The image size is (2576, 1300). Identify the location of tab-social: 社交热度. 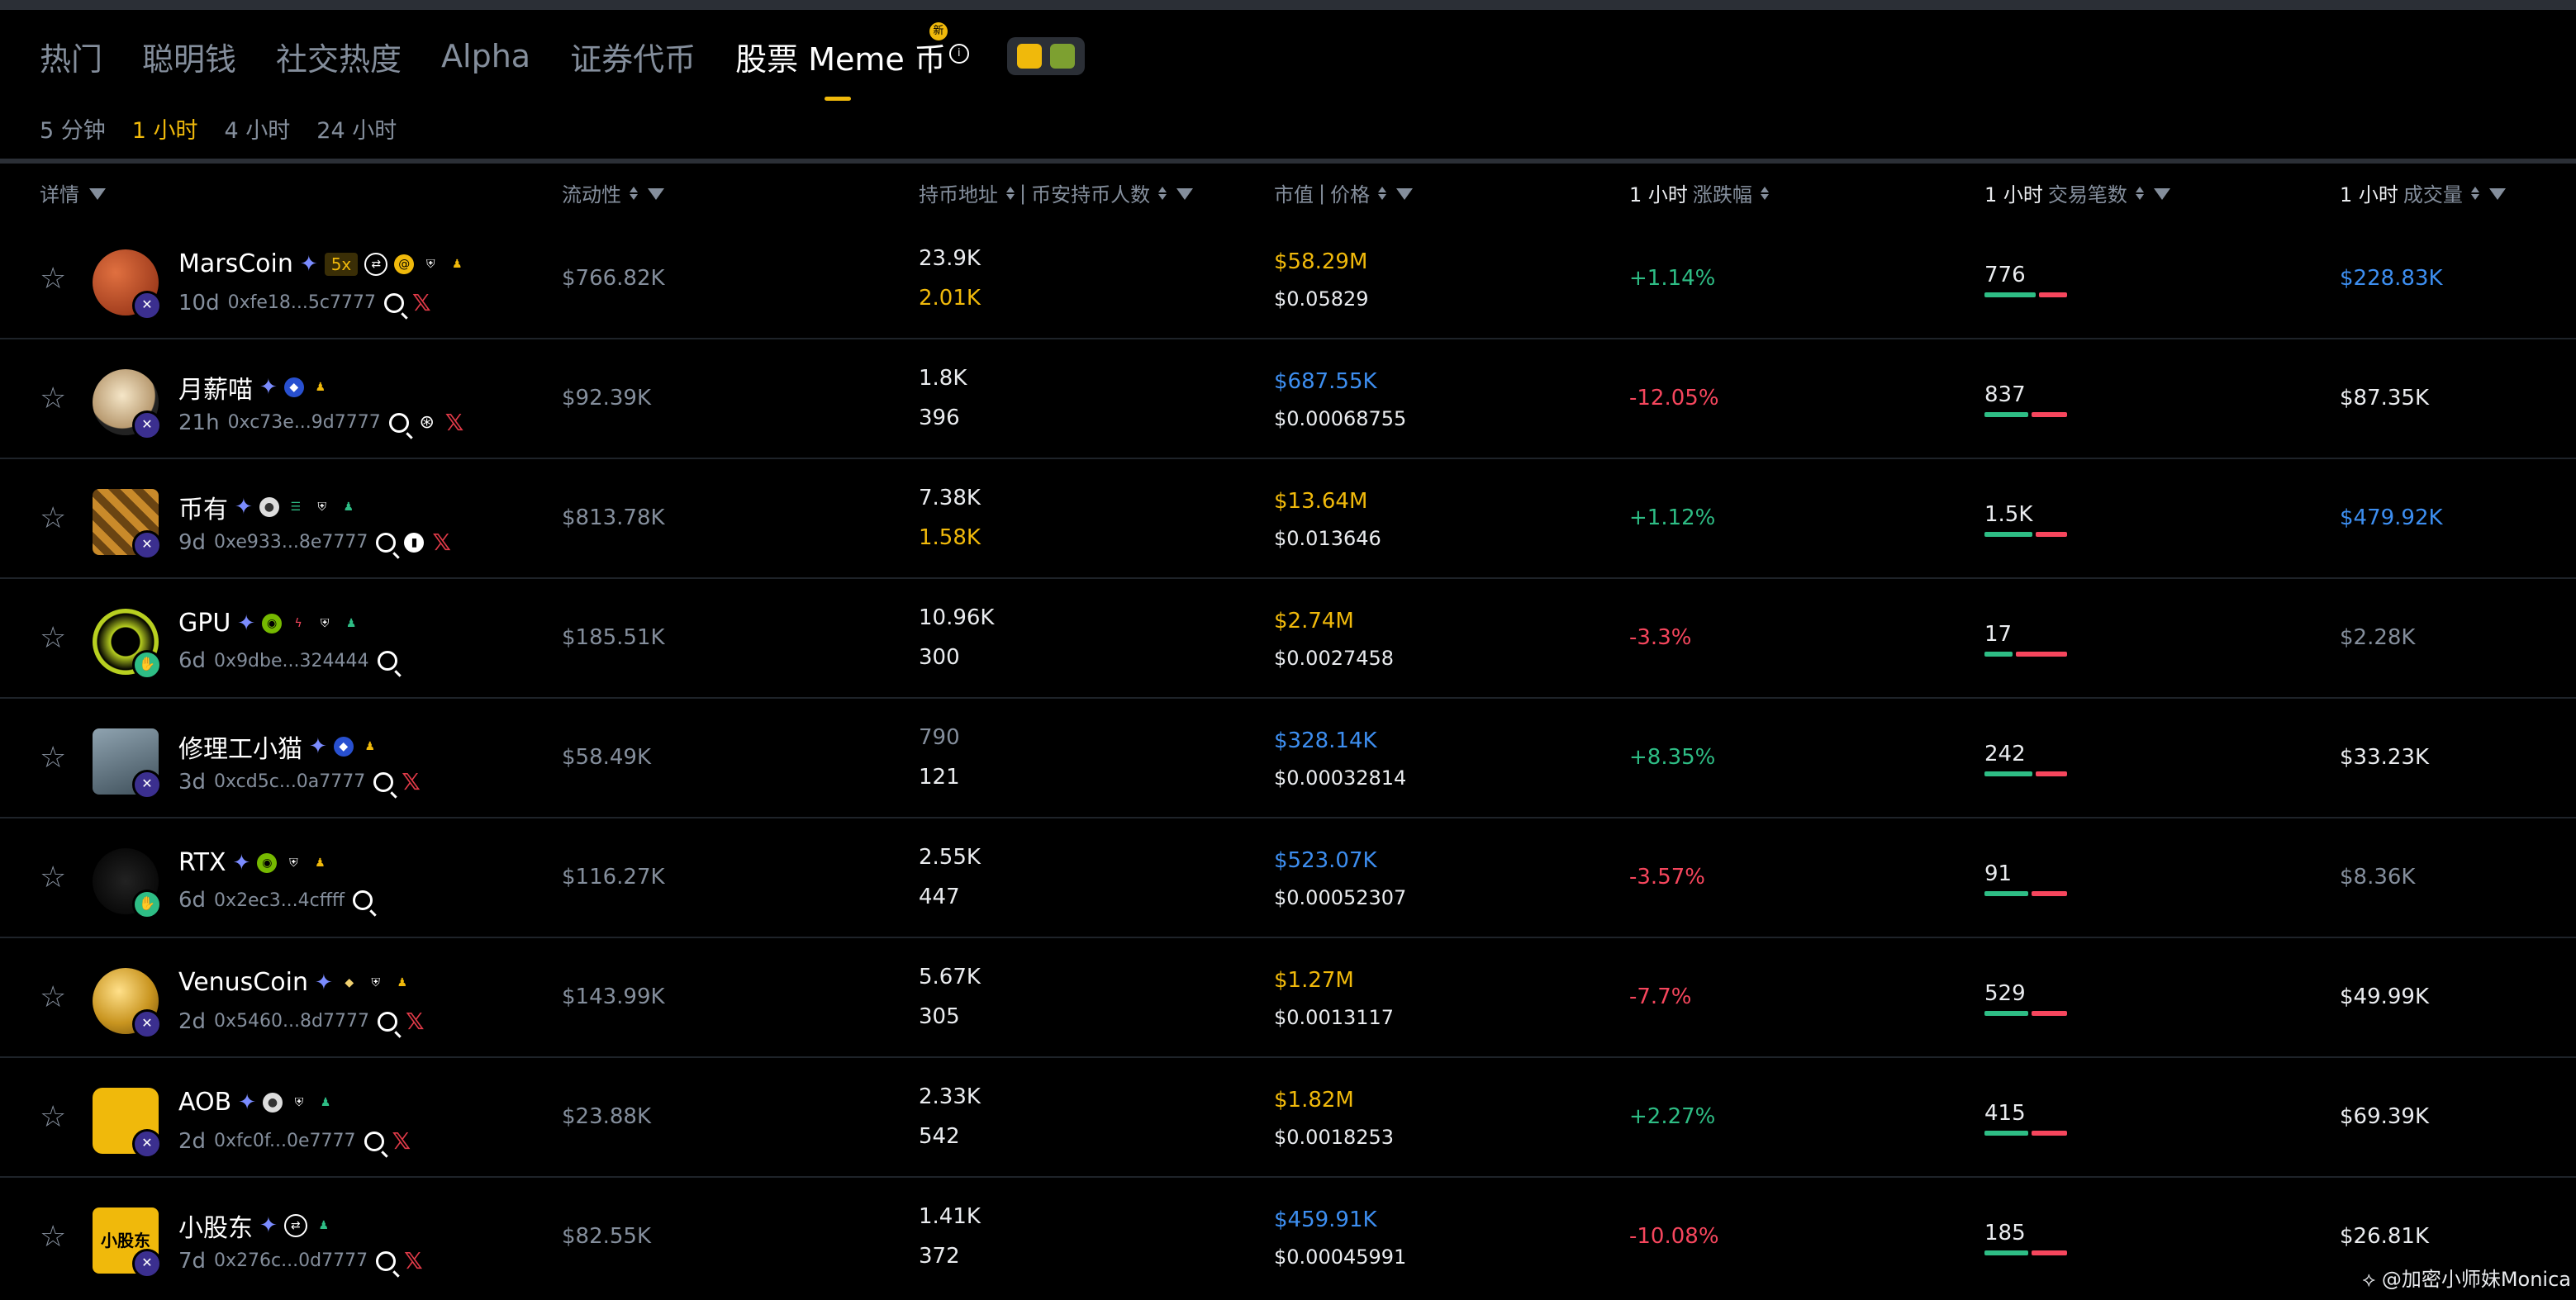
(339, 56).